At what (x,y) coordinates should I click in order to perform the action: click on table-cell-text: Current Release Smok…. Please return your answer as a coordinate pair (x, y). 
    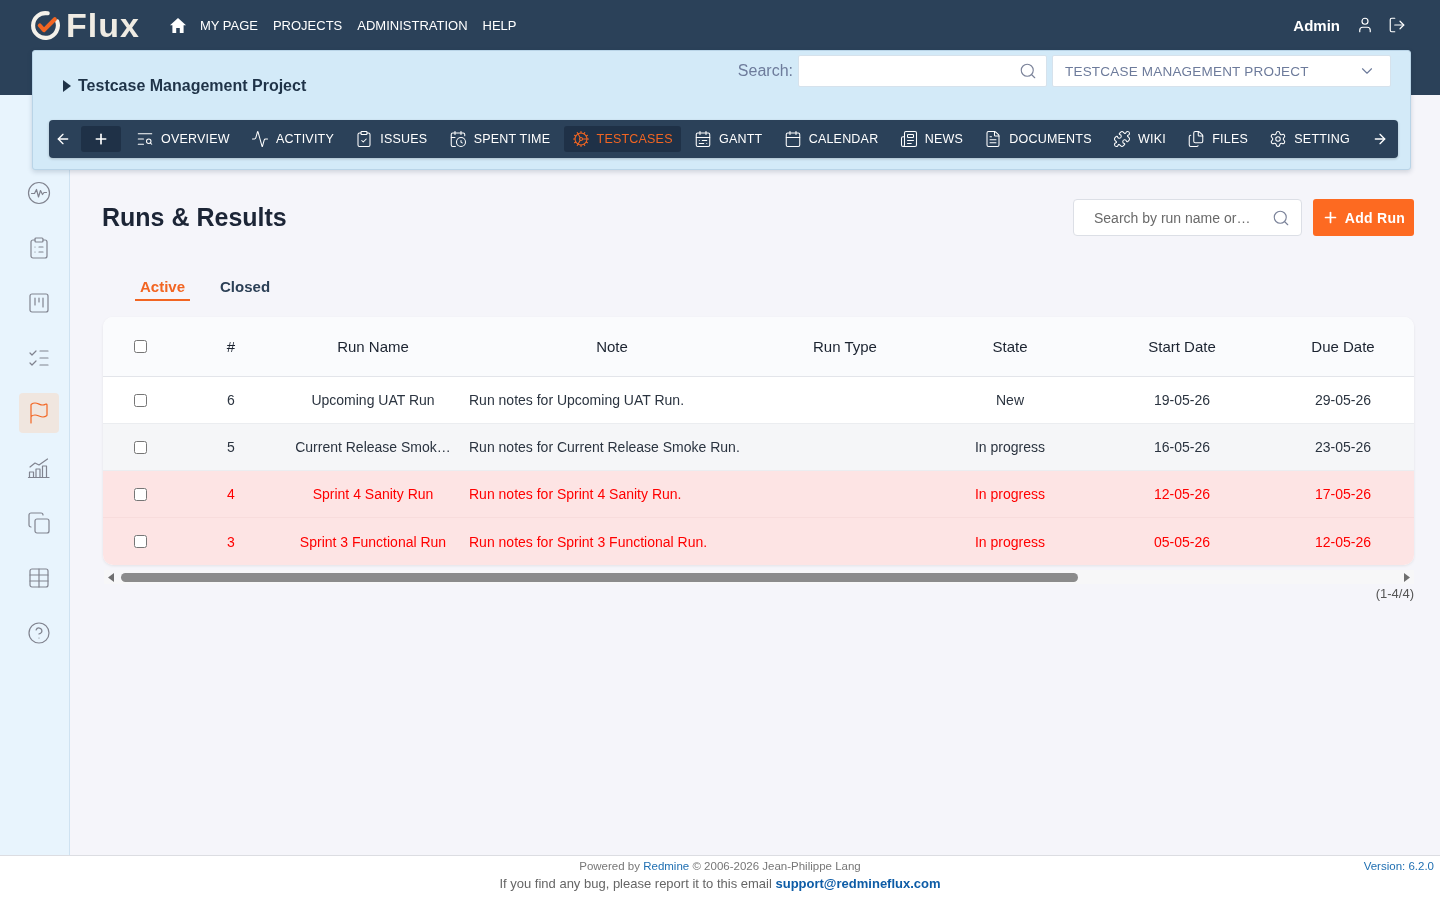
    Looking at the image, I should click on (373, 447).